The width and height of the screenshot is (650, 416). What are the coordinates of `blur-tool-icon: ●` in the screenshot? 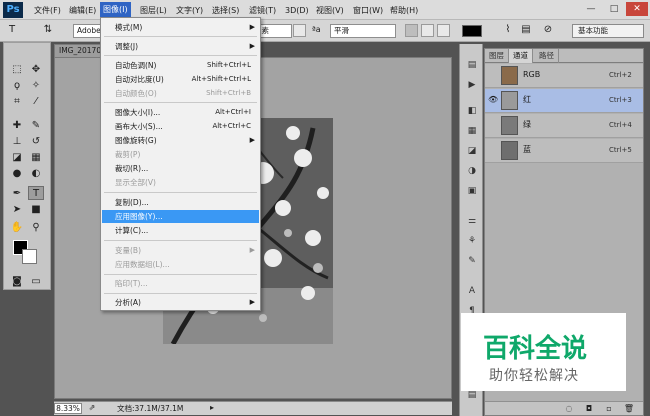 It's located at (17, 174).